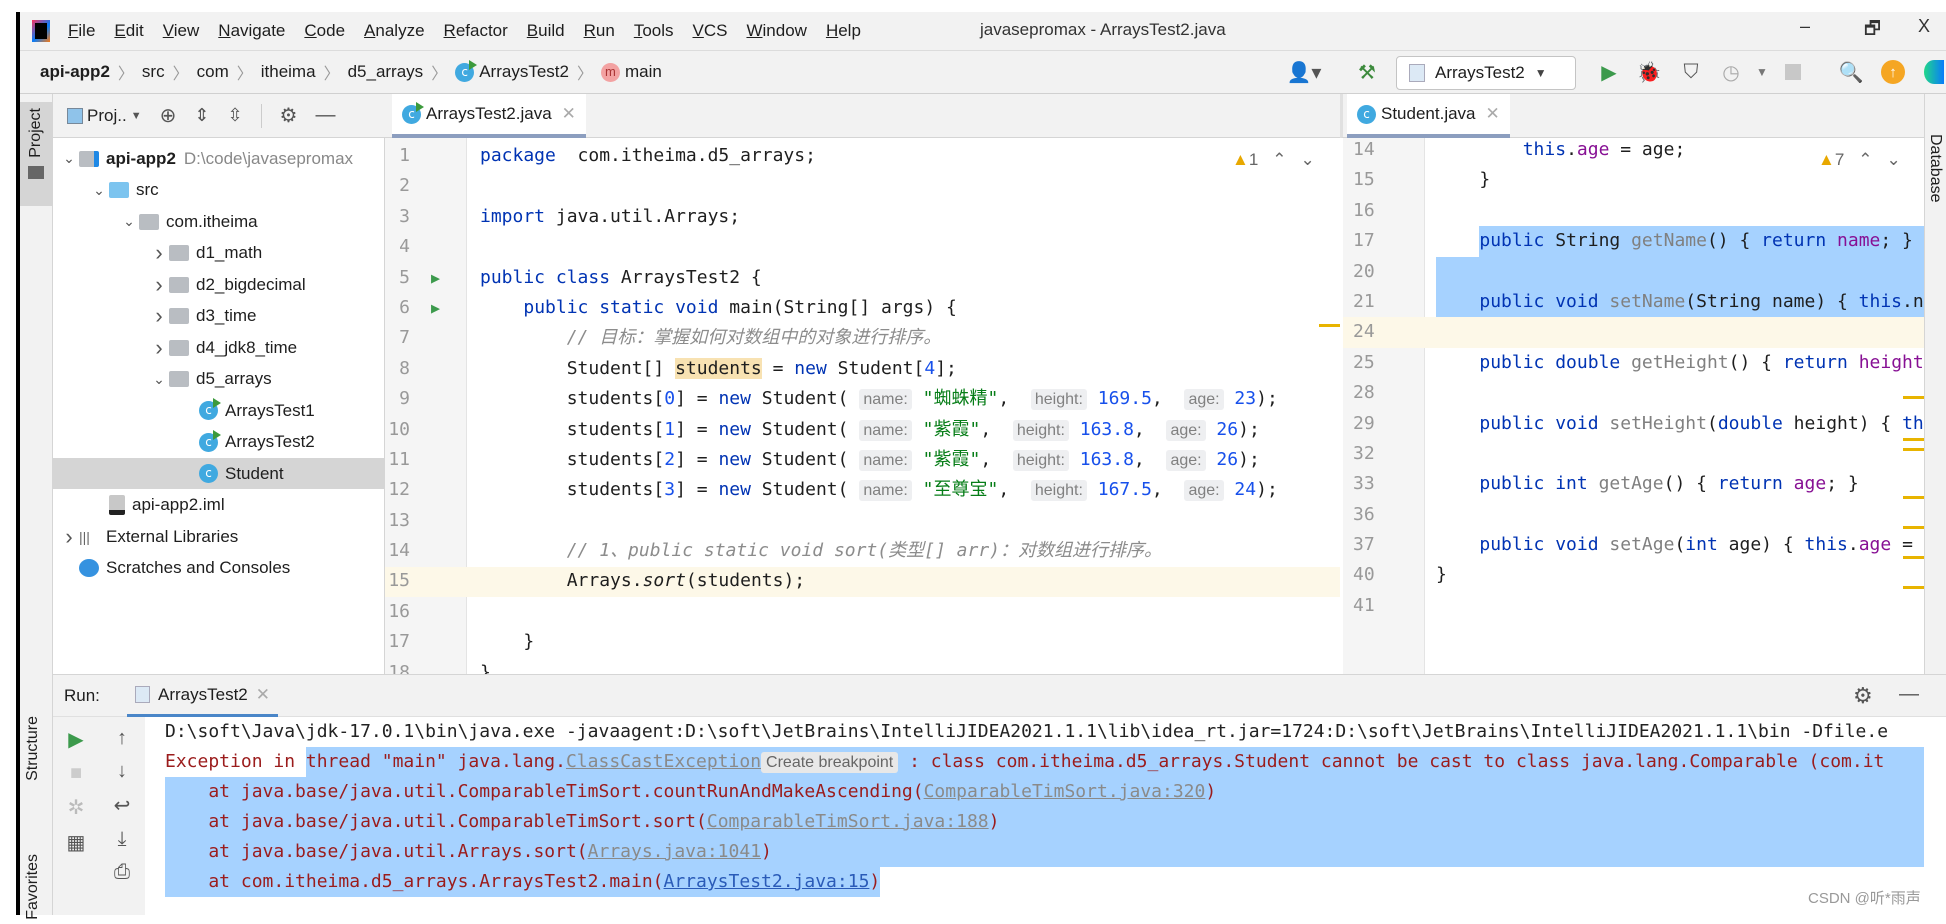  Describe the element at coordinates (843, 31) in the screenshot. I see `menu-help: Help` at that location.